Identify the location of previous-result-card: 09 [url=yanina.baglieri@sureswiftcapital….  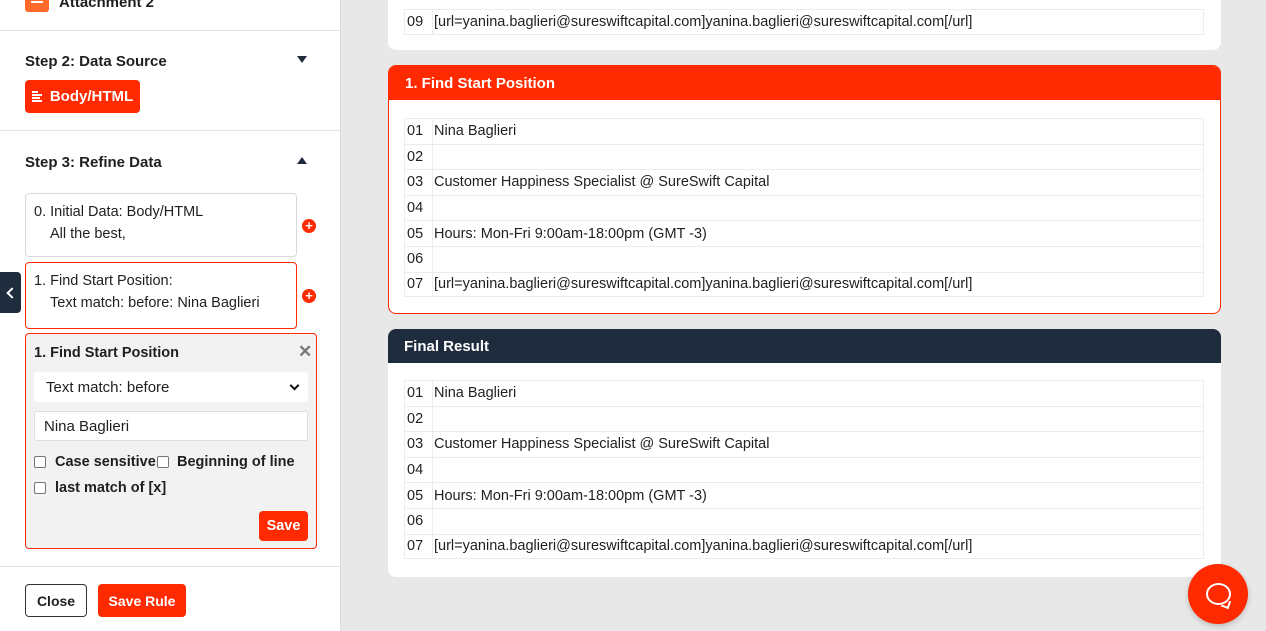
(804, 25).